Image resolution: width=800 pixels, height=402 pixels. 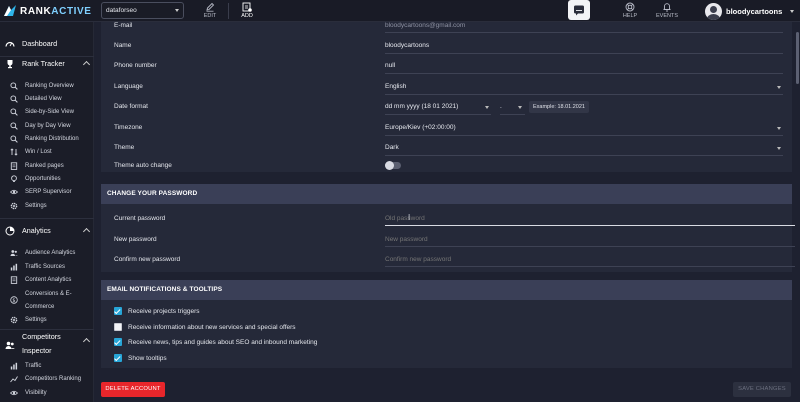 I want to click on sidebar-label: Day by Day View, so click(x=48, y=125).